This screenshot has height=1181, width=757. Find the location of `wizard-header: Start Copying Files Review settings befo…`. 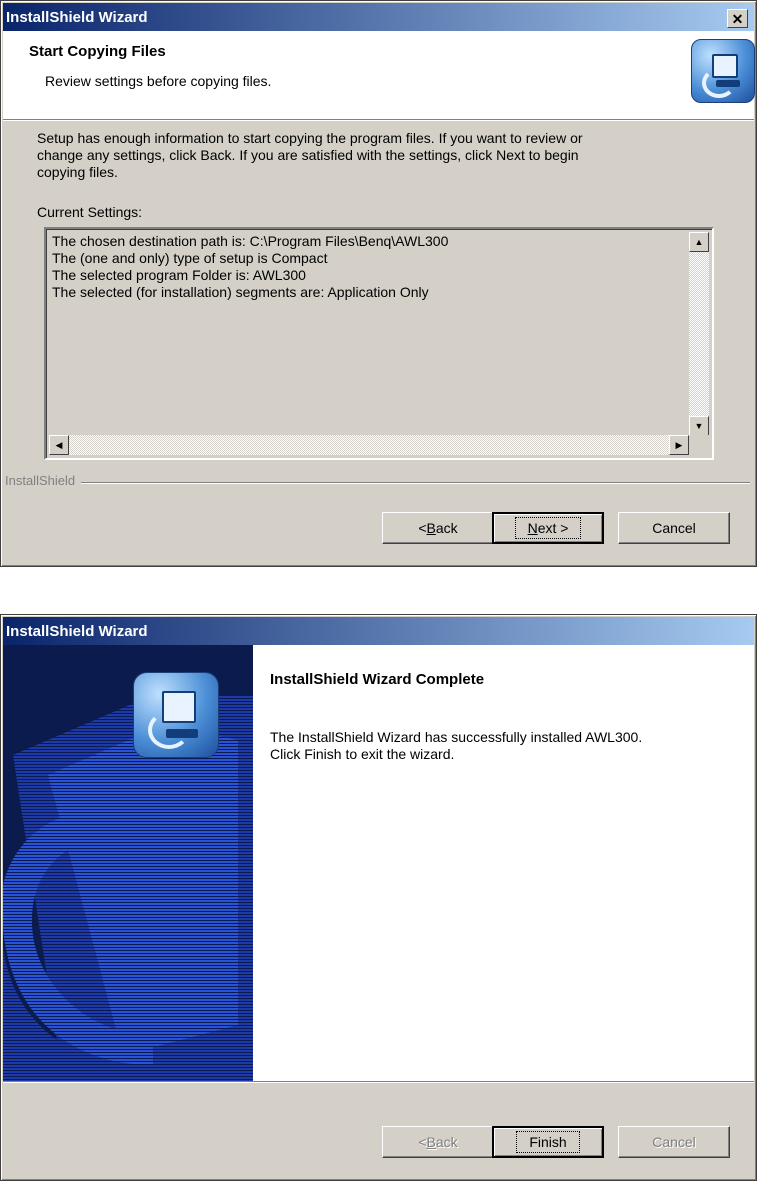

wizard-header: Start Copying Files Review settings befo… is located at coordinates (379, 75).